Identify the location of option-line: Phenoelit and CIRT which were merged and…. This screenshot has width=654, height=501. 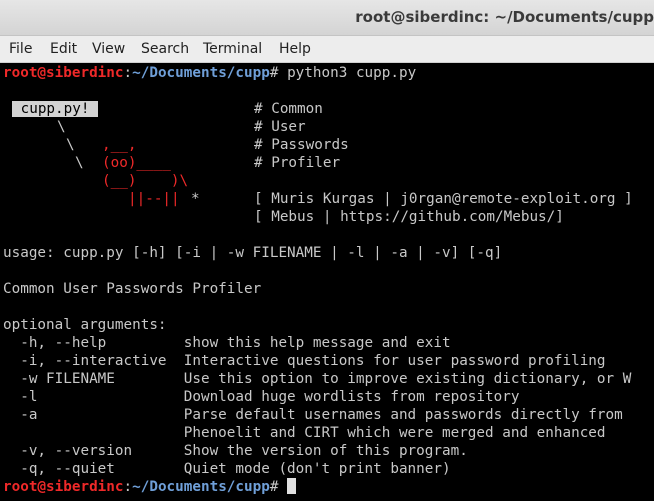
(304, 433).